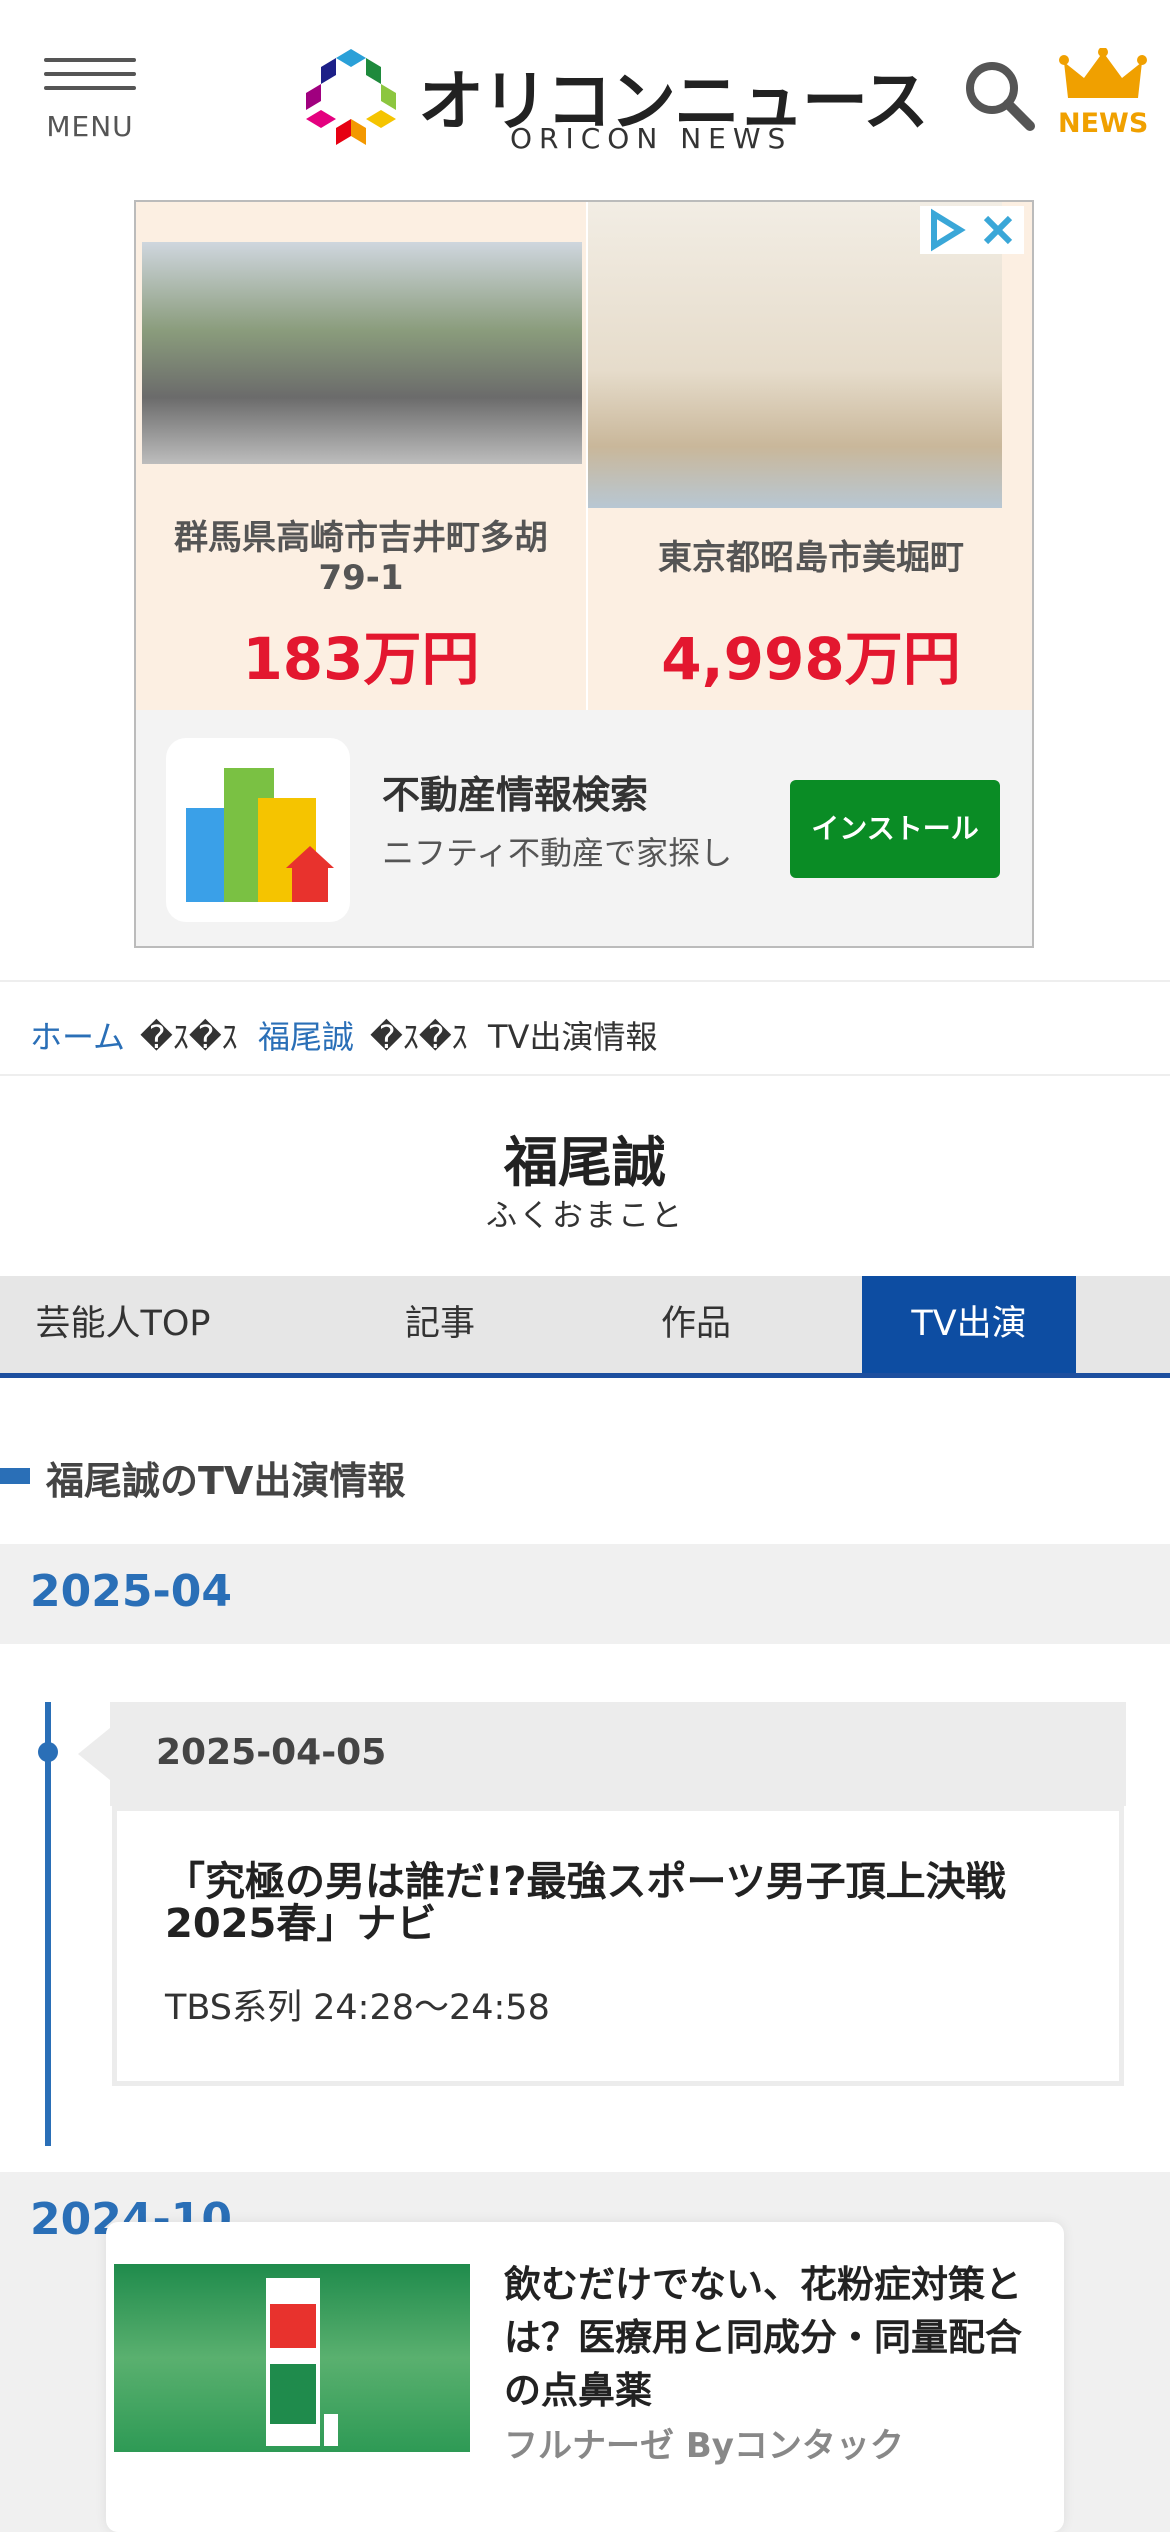 The width and height of the screenshot is (1170, 2532). Describe the element at coordinates (811, 558) in the screenshot. I see `ad-listing-location: 東京都昭島市美堀町` at that location.